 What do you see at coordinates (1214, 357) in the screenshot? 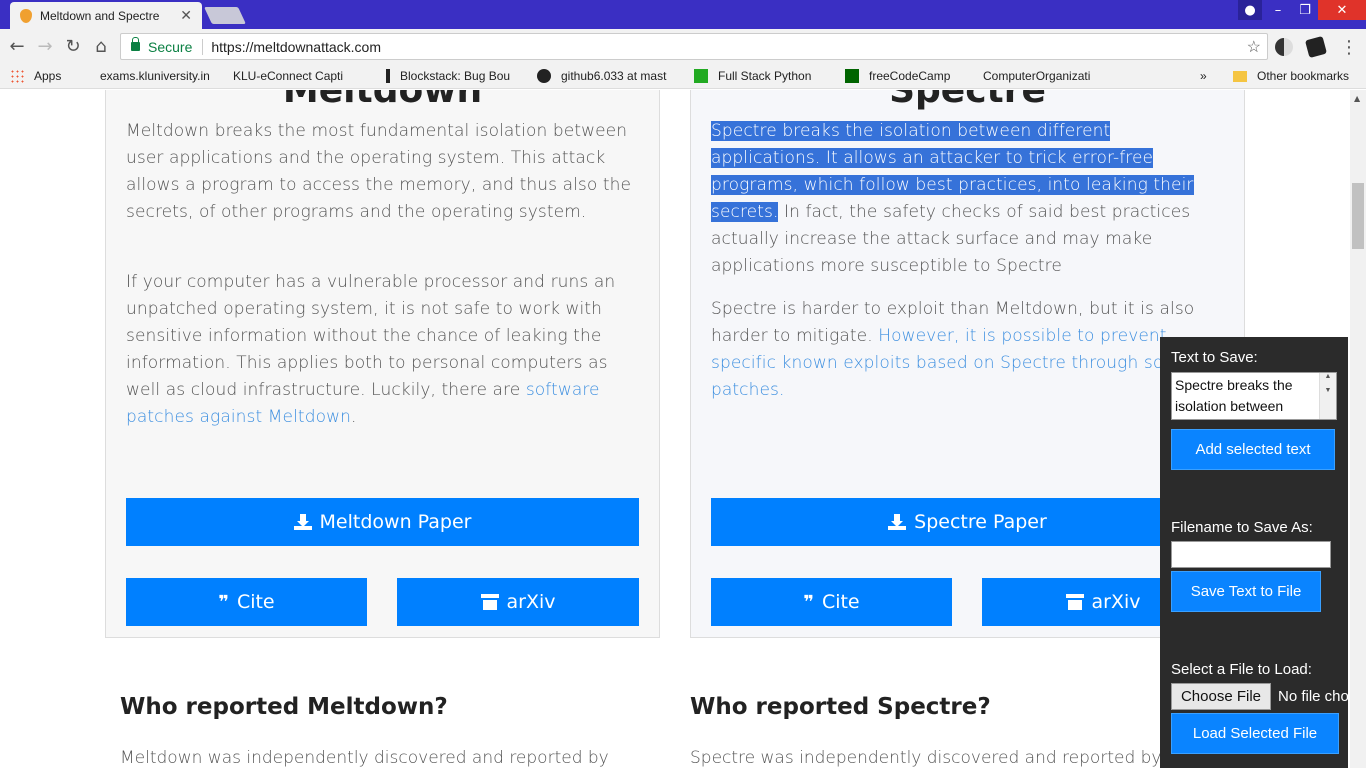
I see `text-to-save-label: Text to Save:` at bounding box center [1214, 357].